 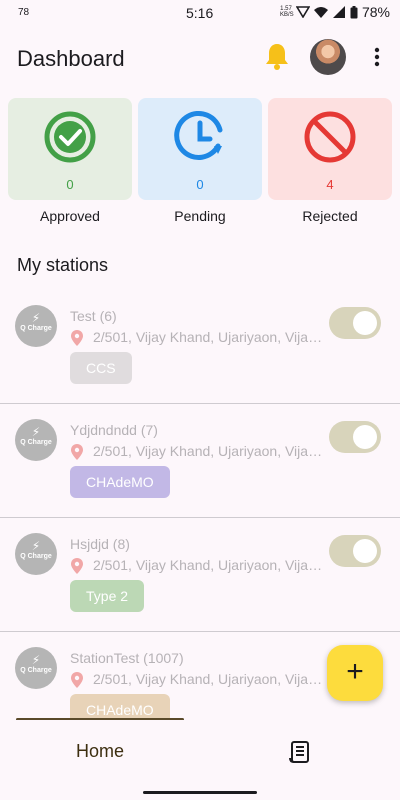 I want to click on bottom-nav: Home, so click(x=200, y=752).